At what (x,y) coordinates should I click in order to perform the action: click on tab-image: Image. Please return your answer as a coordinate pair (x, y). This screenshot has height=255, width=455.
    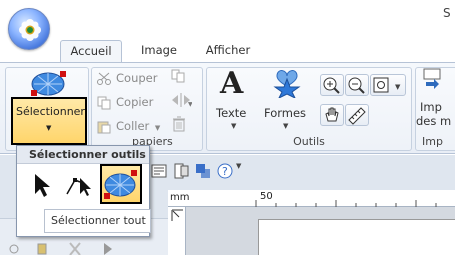
    Looking at the image, I should click on (159, 51).